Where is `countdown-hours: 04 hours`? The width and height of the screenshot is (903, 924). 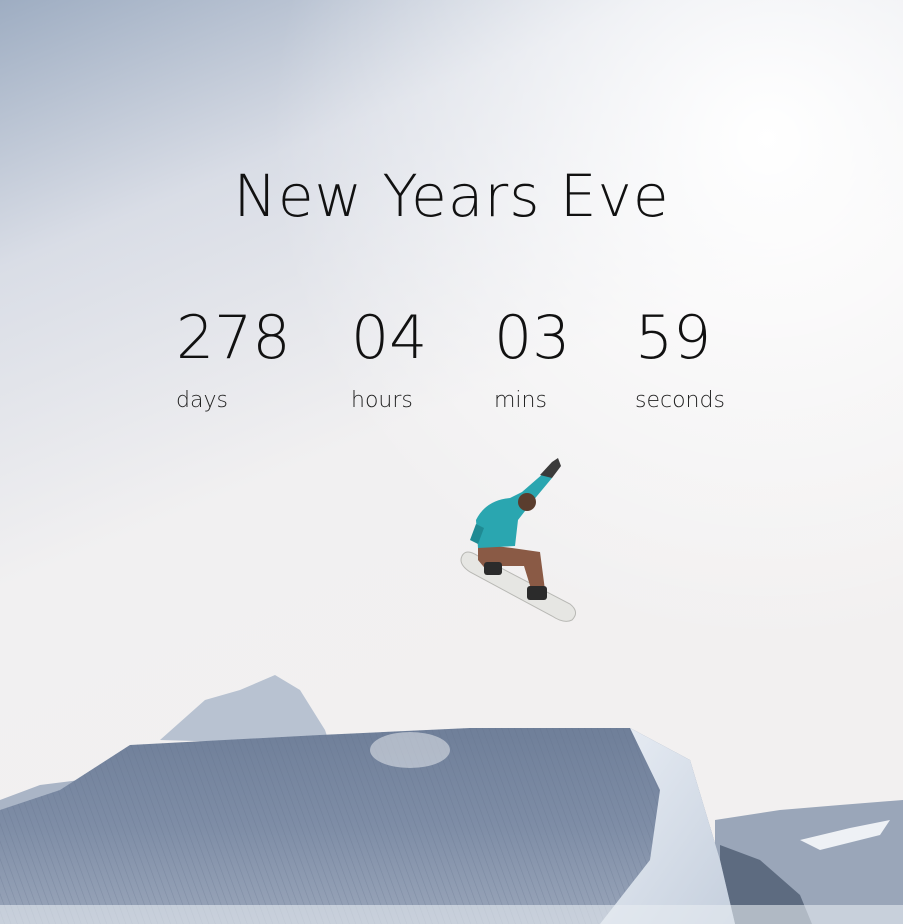
countdown-hours: 04 hours is located at coordinates (389, 356).